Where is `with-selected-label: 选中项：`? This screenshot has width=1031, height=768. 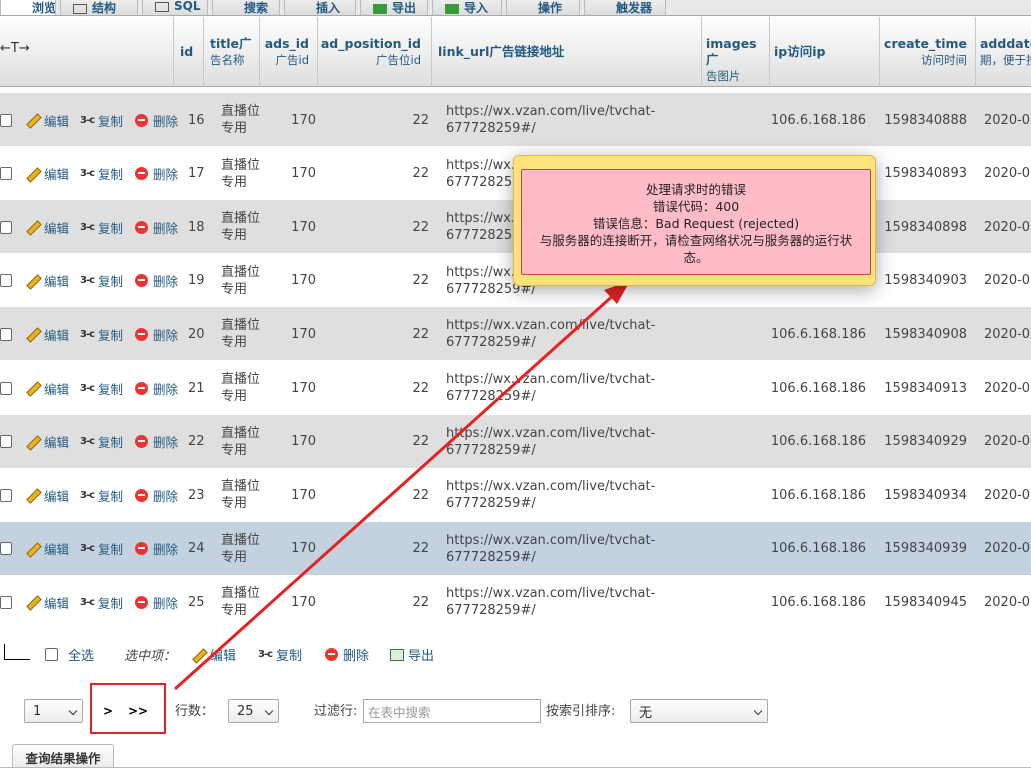 with-selected-label: 选中项： is located at coordinates (150, 656).